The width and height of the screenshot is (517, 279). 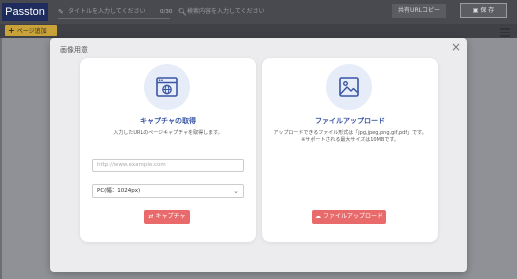 I want to click on search-placeholder: 検索内容を入力してください, so click(x=226, y=11).